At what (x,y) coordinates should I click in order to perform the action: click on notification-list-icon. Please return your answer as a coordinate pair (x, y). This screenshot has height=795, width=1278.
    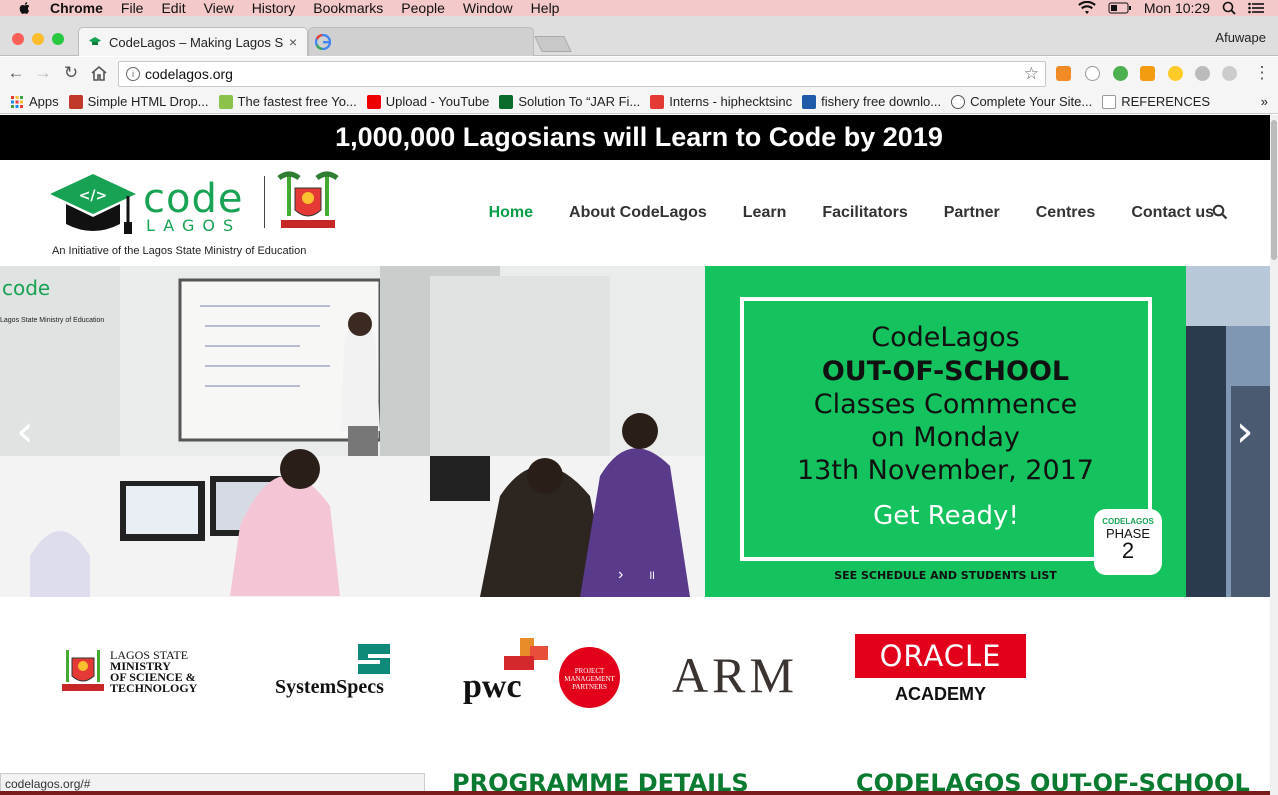
    Looking at the image, I should click on (1256, 8).